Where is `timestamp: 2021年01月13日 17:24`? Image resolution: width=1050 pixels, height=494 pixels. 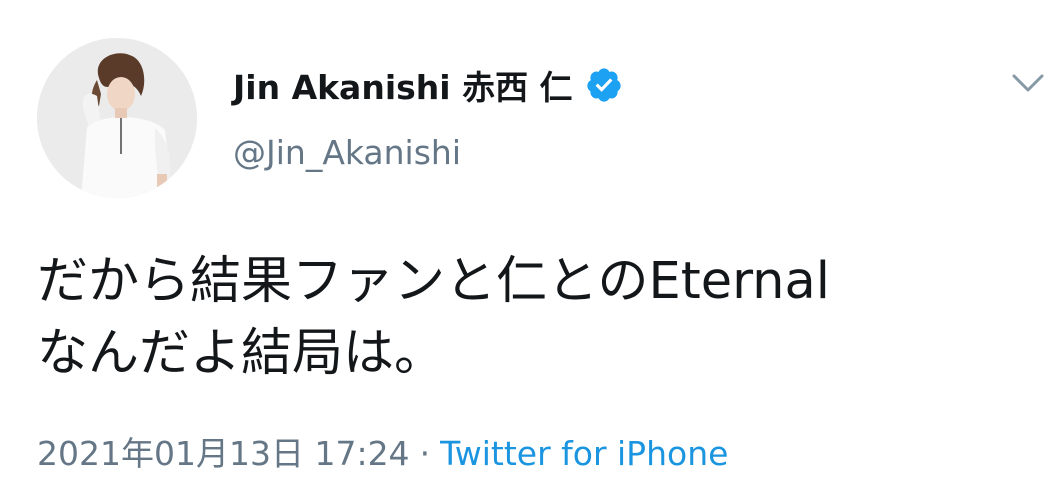
timestamp: 2021年01月13日 17:24 is located at coordinates (223, 453).